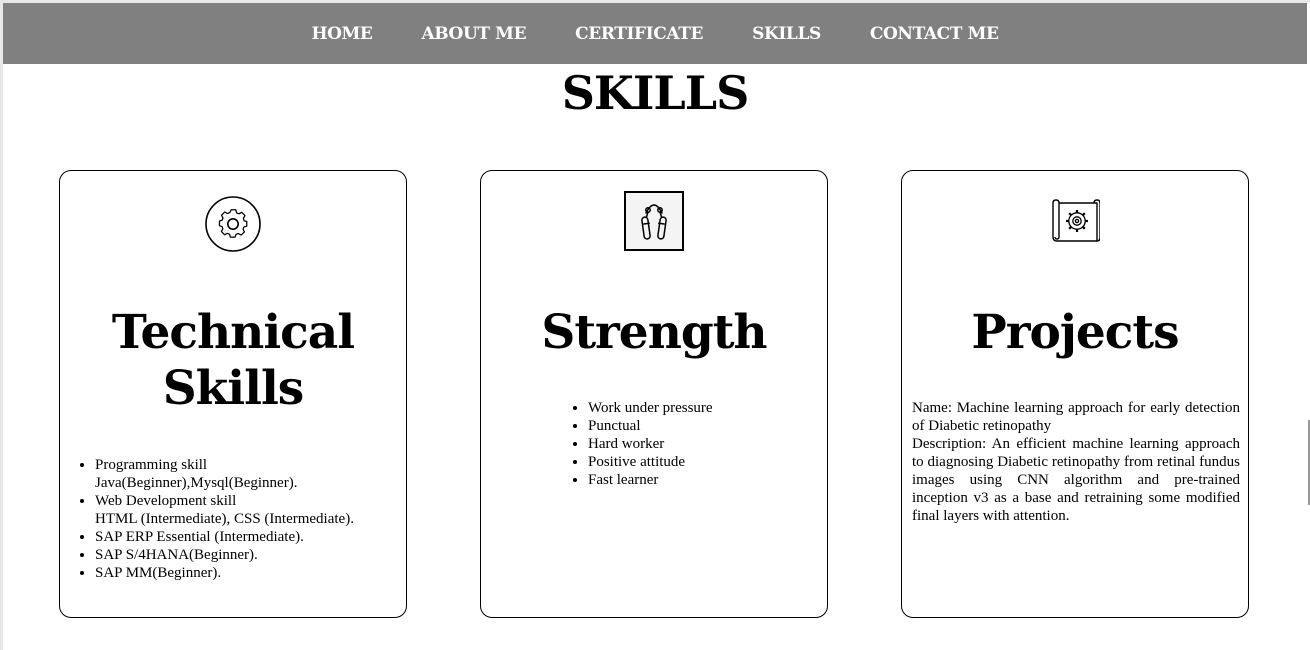  Describe the element at coordinates (934, 34) in the screenshot. I see `nav-contact-me-link: CONTACT ME` at that location.